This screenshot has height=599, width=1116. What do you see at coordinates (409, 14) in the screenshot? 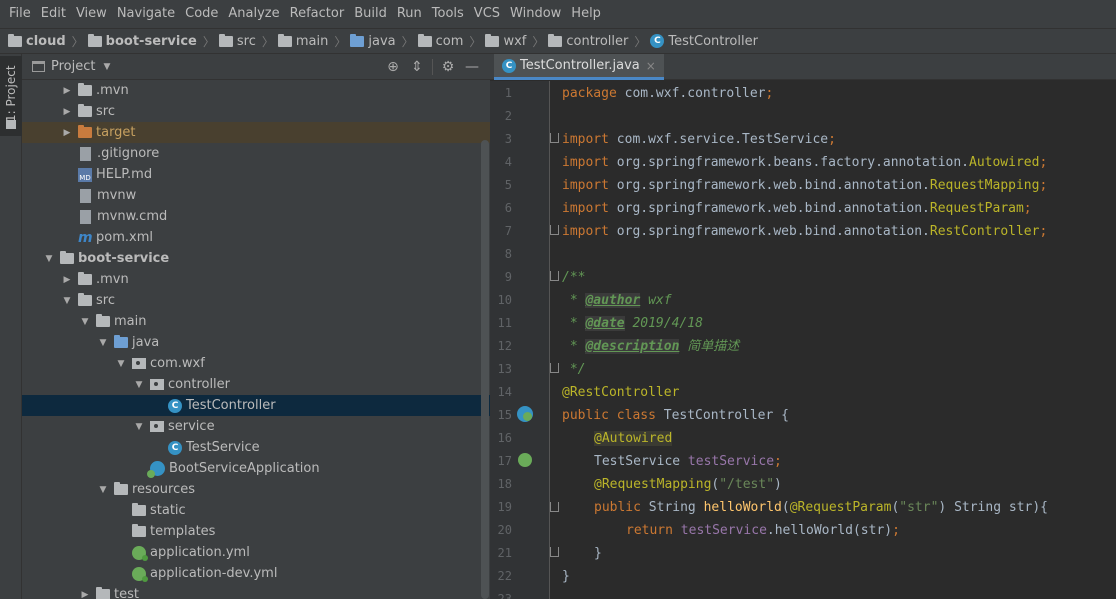
I see `menu-run: Run` at bounding box center [409, 14].